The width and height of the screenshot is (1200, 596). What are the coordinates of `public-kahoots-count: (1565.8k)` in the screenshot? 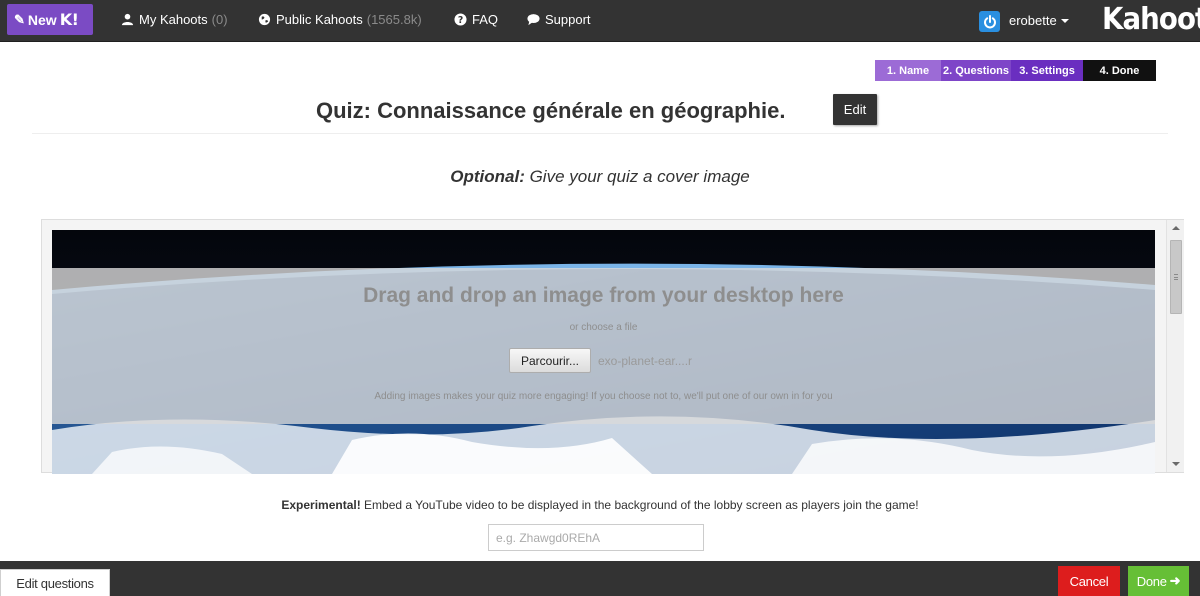 It's located at (394, 19).